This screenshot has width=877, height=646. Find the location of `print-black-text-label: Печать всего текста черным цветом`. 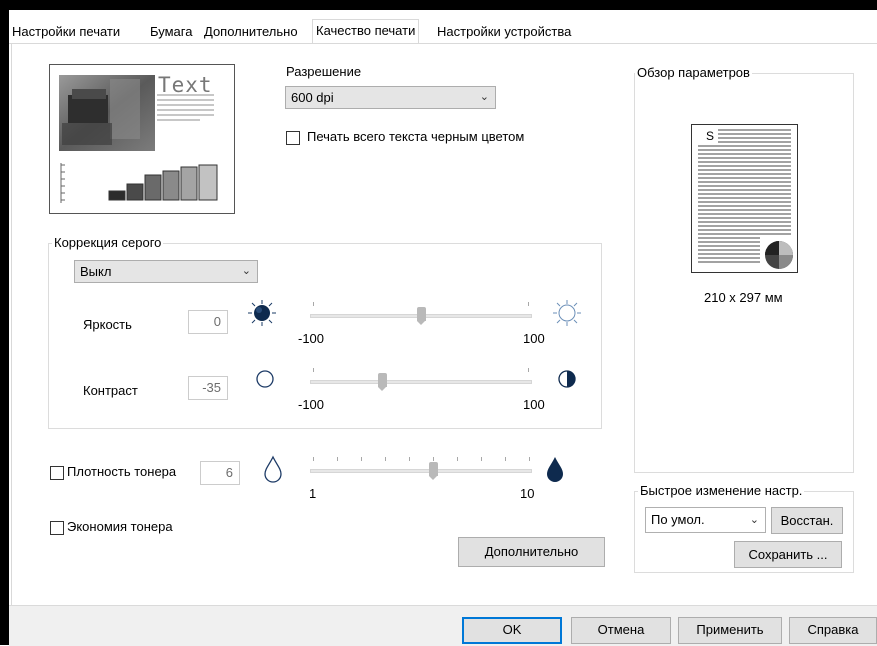

print-black-text-label: Печать всего текста черным цветом is located at coordinates (415, 136).